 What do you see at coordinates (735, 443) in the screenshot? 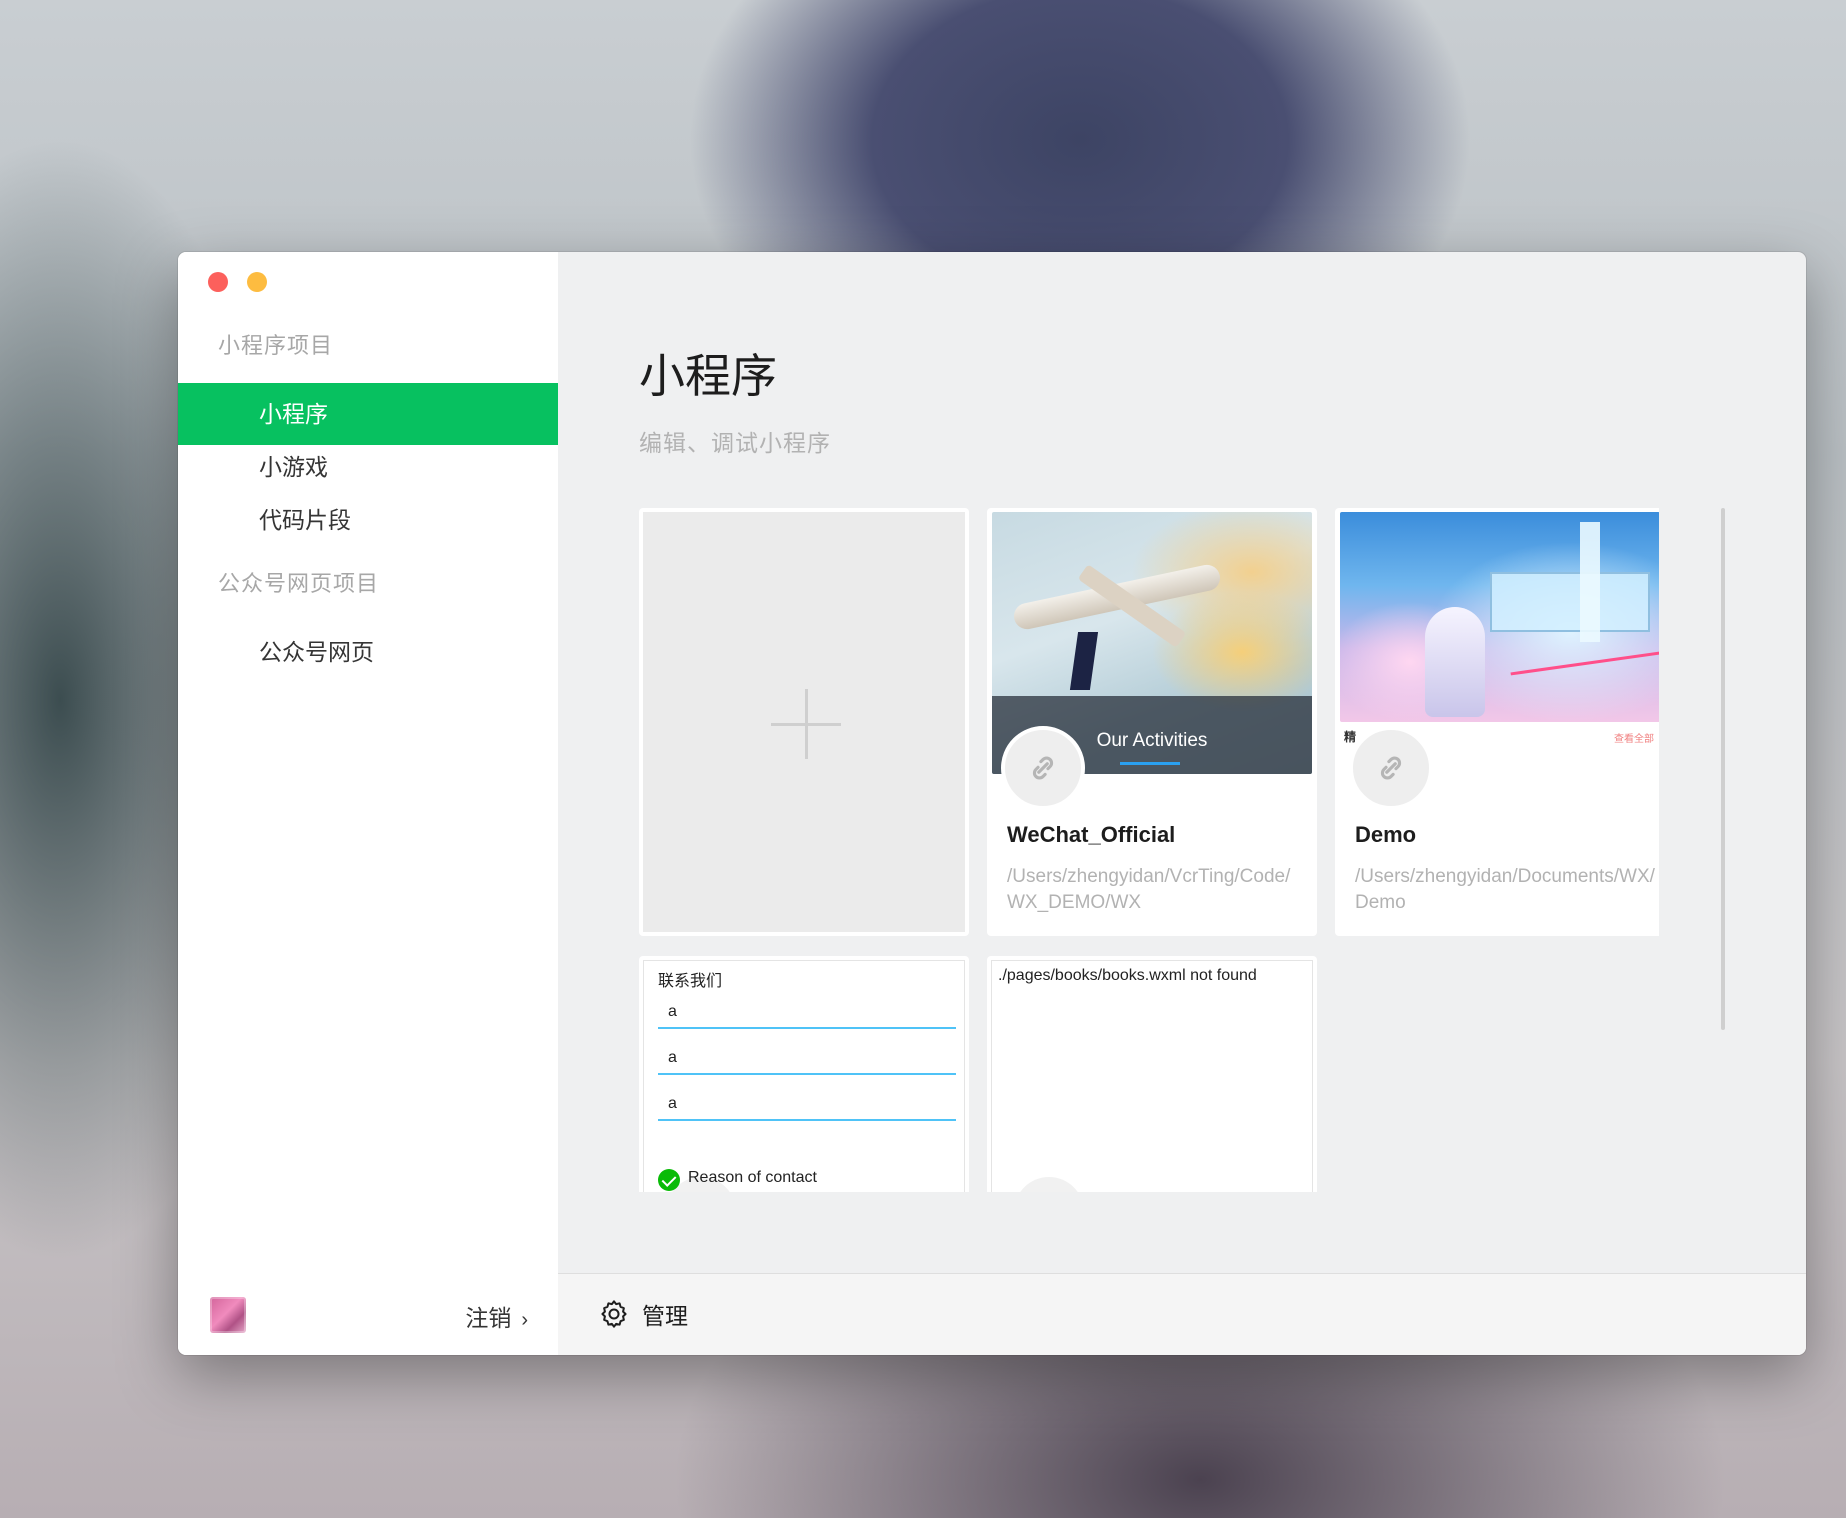
I see `page-subtitle: 编辑、调试小程序` at bounding box center [735, 443].